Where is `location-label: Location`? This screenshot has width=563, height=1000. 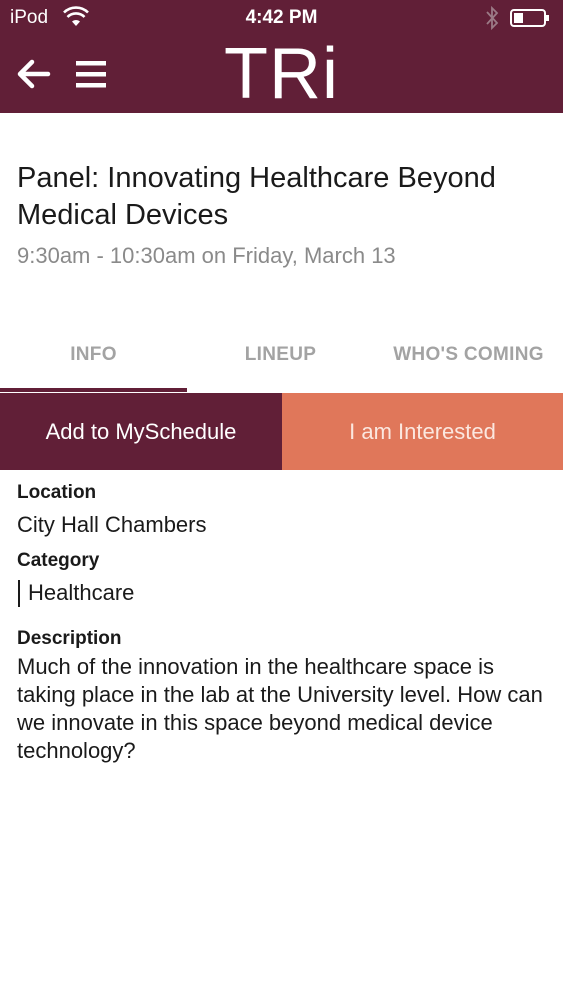 location-label: Location is located at coordinates (57, 492).